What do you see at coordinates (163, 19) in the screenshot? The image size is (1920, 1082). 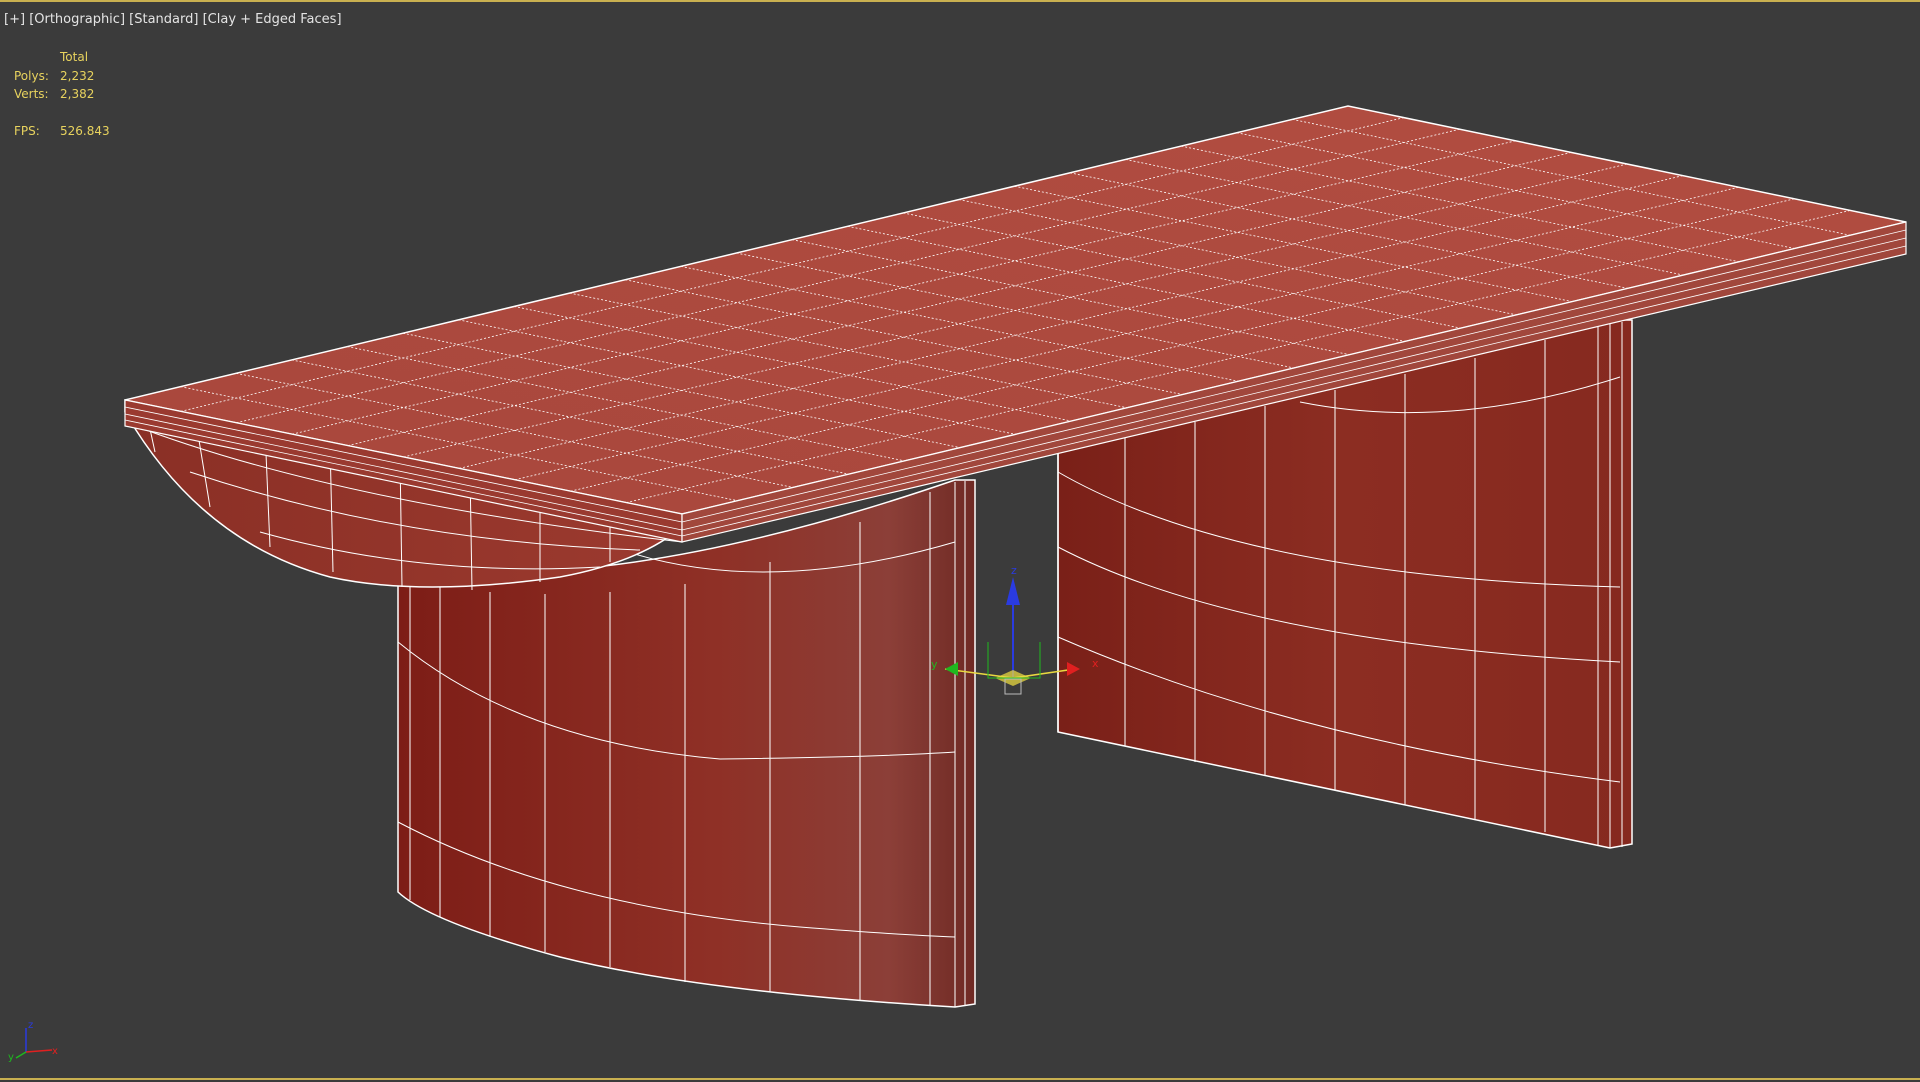 I see `viewport-standard-menu: [Standard]` at bounding box center [163, 19].